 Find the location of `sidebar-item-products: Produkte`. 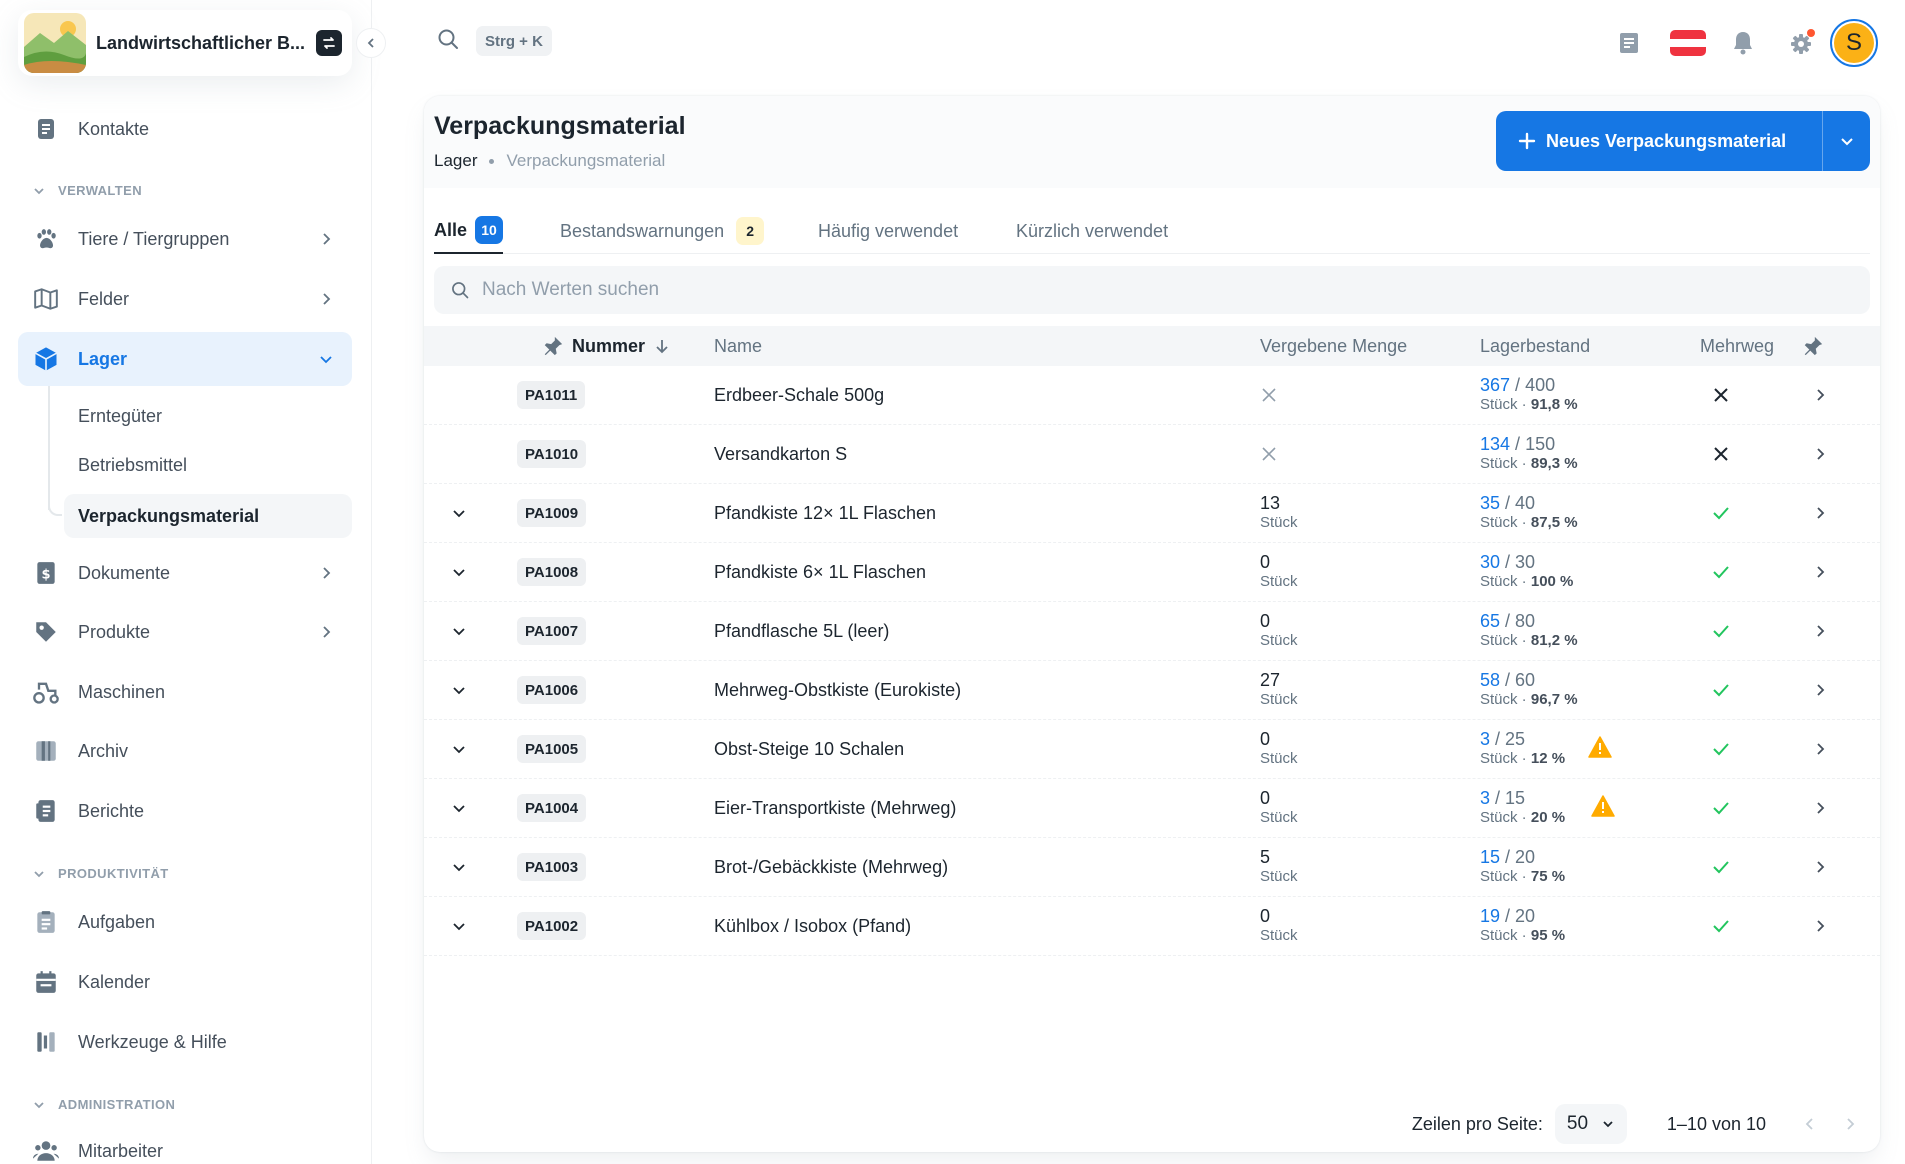

sidebar-item-products: Produkte is located at coordinates (185, 632).